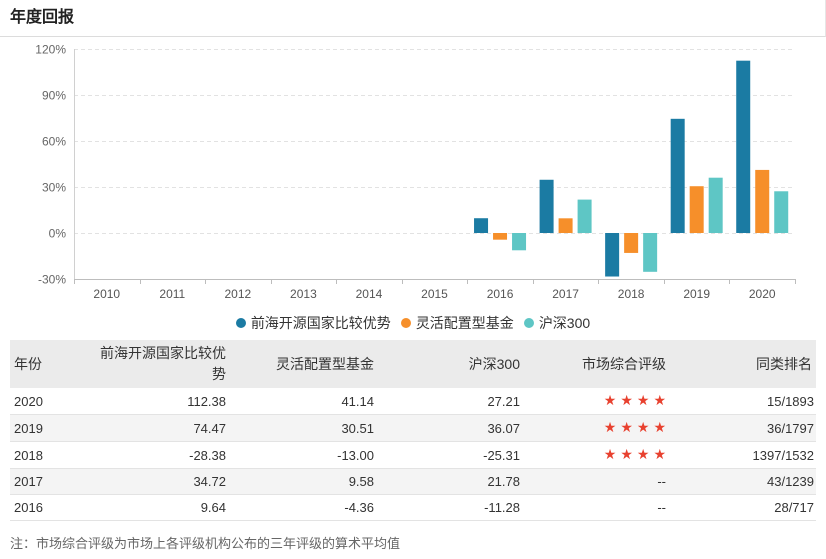 The height and width of the screenshot is (559, 826). Describe the element at coordinates (451, 364) in the screenshot. I see `col-header-csi300: 沪深300` at that location.